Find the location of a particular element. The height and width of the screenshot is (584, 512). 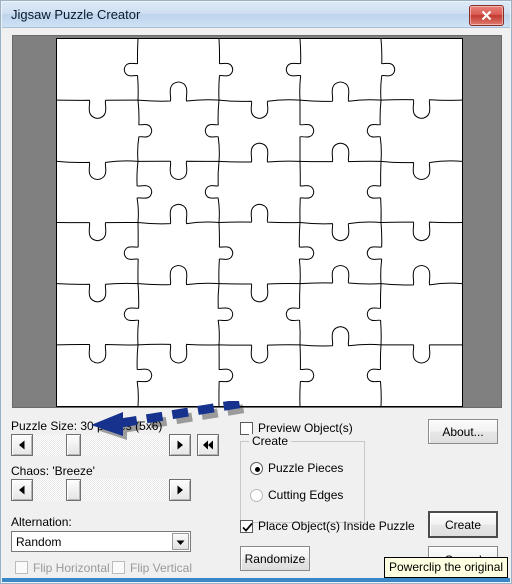

flip-horizontal-checkbox is located at coordinates (21, 567).